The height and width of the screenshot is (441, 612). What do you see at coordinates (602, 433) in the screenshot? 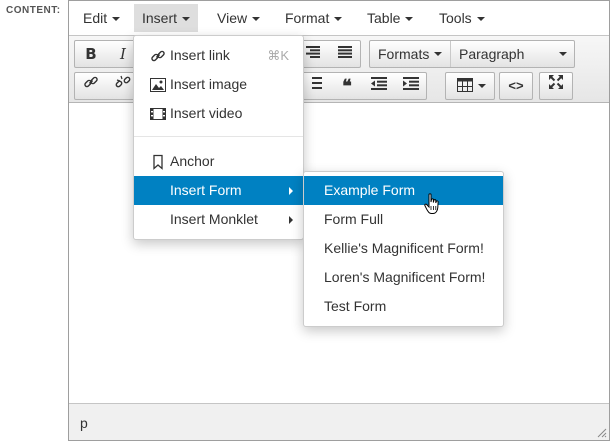
I see `resize-handle-icon` at bounding box center [602, 433].